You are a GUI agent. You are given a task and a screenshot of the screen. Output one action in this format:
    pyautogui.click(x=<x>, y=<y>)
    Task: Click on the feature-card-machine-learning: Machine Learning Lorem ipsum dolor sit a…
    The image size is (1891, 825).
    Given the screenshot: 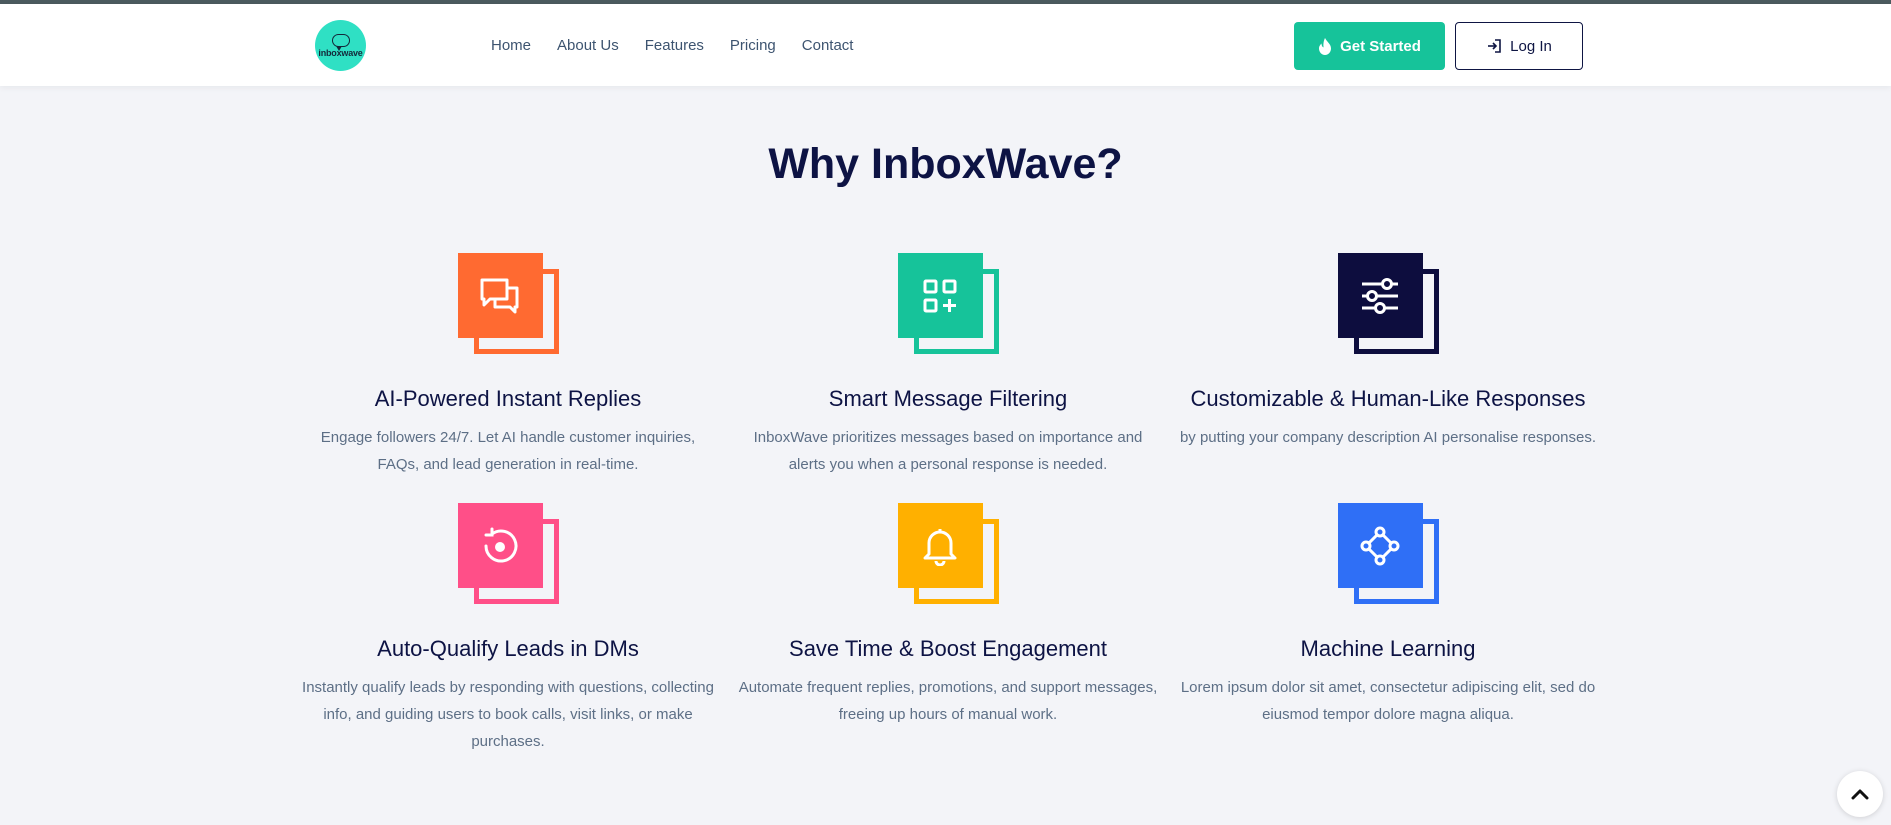 What is the action you would take?
    pyautogui.click(x=1388, y=615)
    